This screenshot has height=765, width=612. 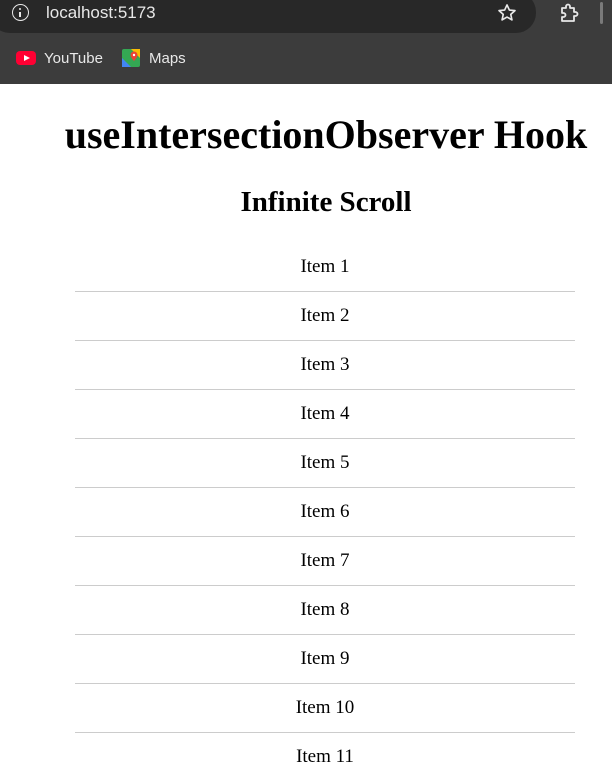 I want to click on list-item: Item 9, so click(x=325, y=659).